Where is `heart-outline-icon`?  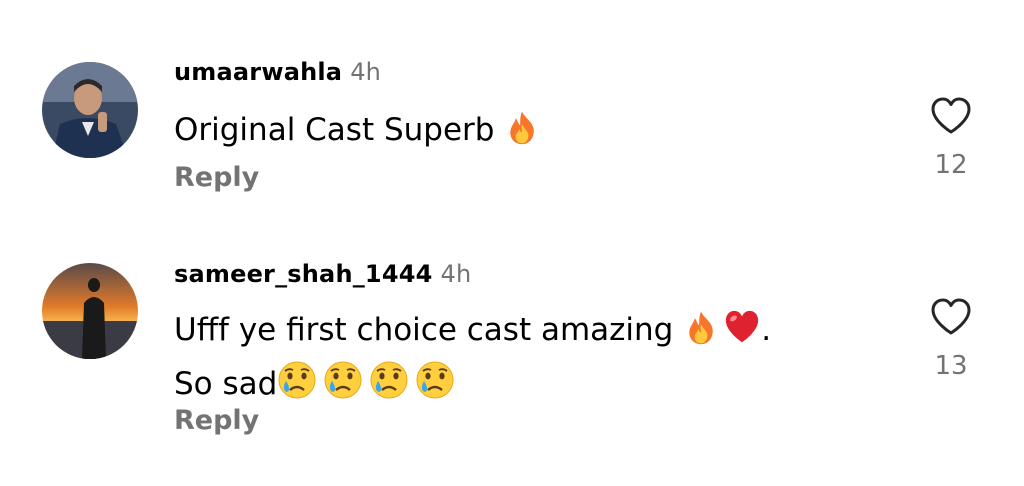
heart-outline-icon is located at coordinates (951, 317).